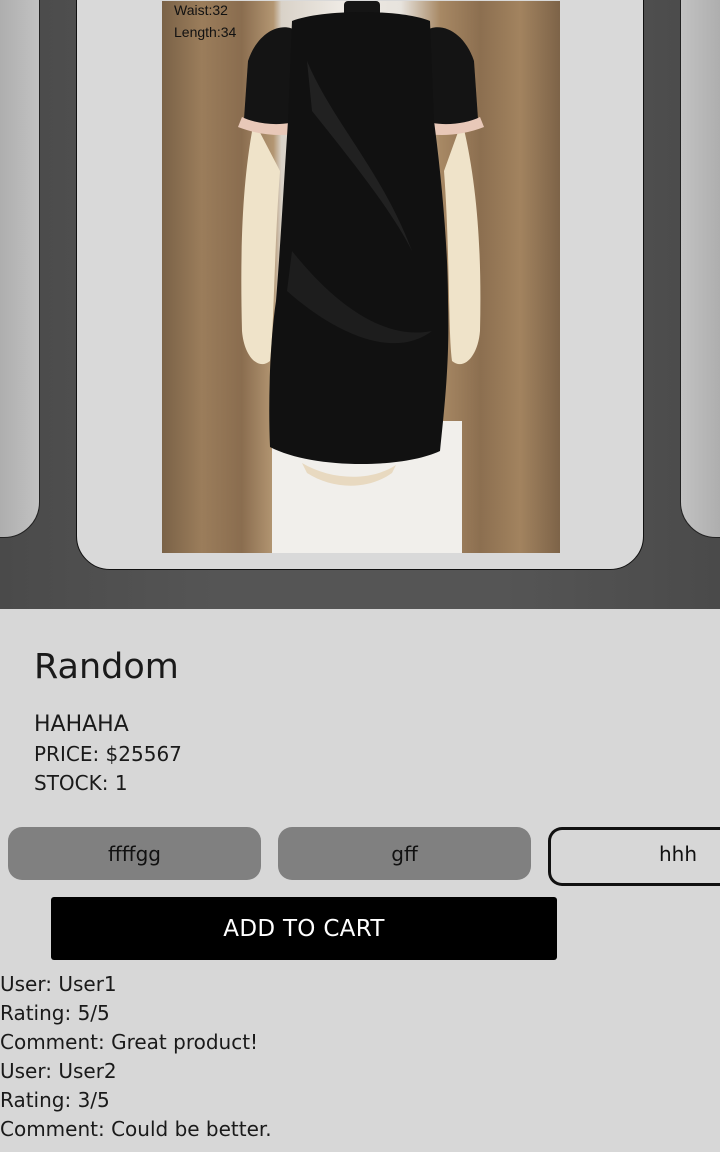 The width and height of the screenshot is (720, 1152). What do you see at coordinates (108, 754) in the screenshot?
I see `product-price: PRICE: $25567` at bounding box center [108, 754].